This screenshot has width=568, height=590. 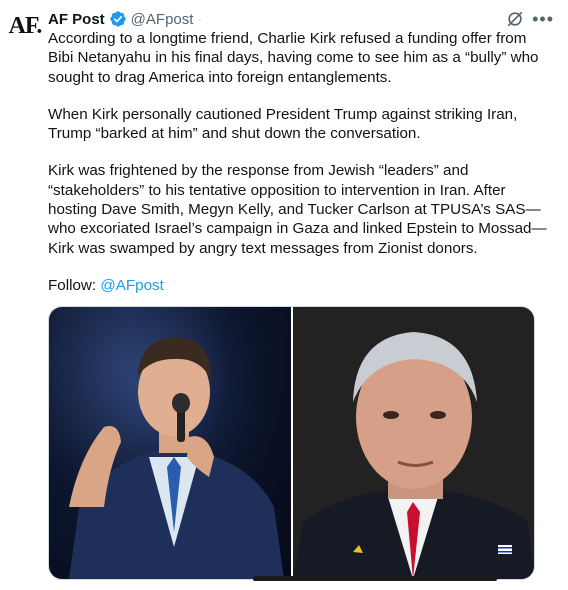 I want to click on user-handle: @AFpost, so click(x=162, y=19).